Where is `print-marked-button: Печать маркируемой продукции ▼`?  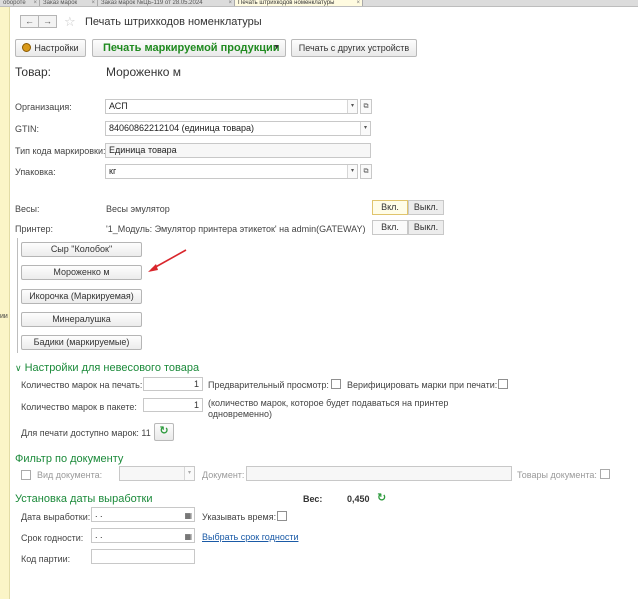
print-marked-button: Печать маркируемой продукции ▼ is located at coordinates (189, 48).